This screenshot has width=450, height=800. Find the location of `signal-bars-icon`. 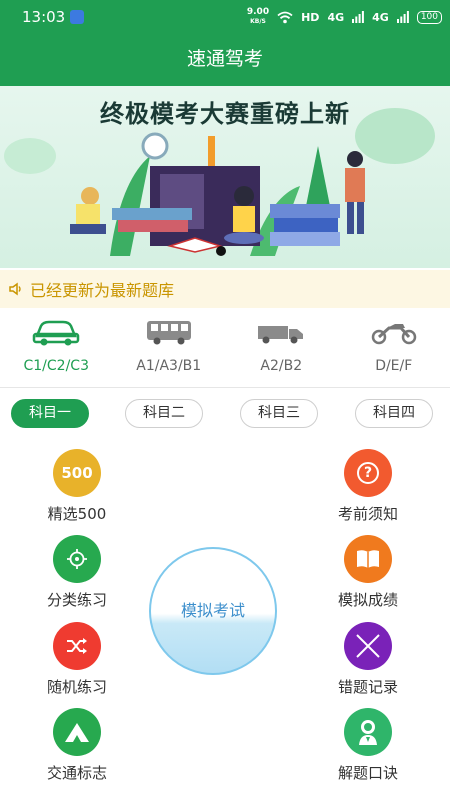

signal-bars-icon is located at coordinates (358, 17).